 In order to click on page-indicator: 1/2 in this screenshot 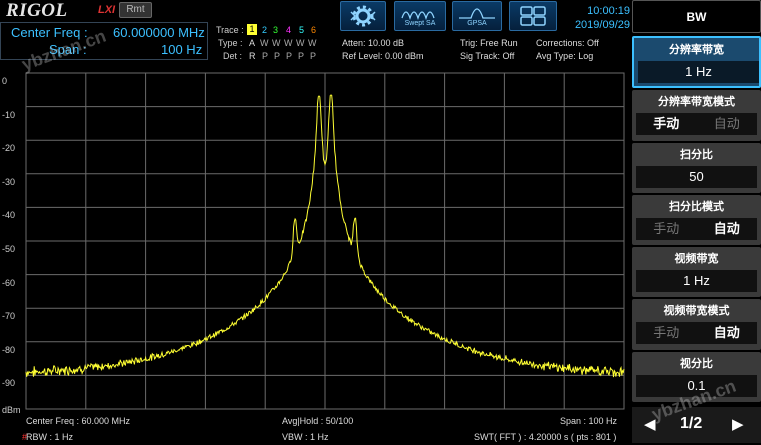, I will do `click(691, 423)`.